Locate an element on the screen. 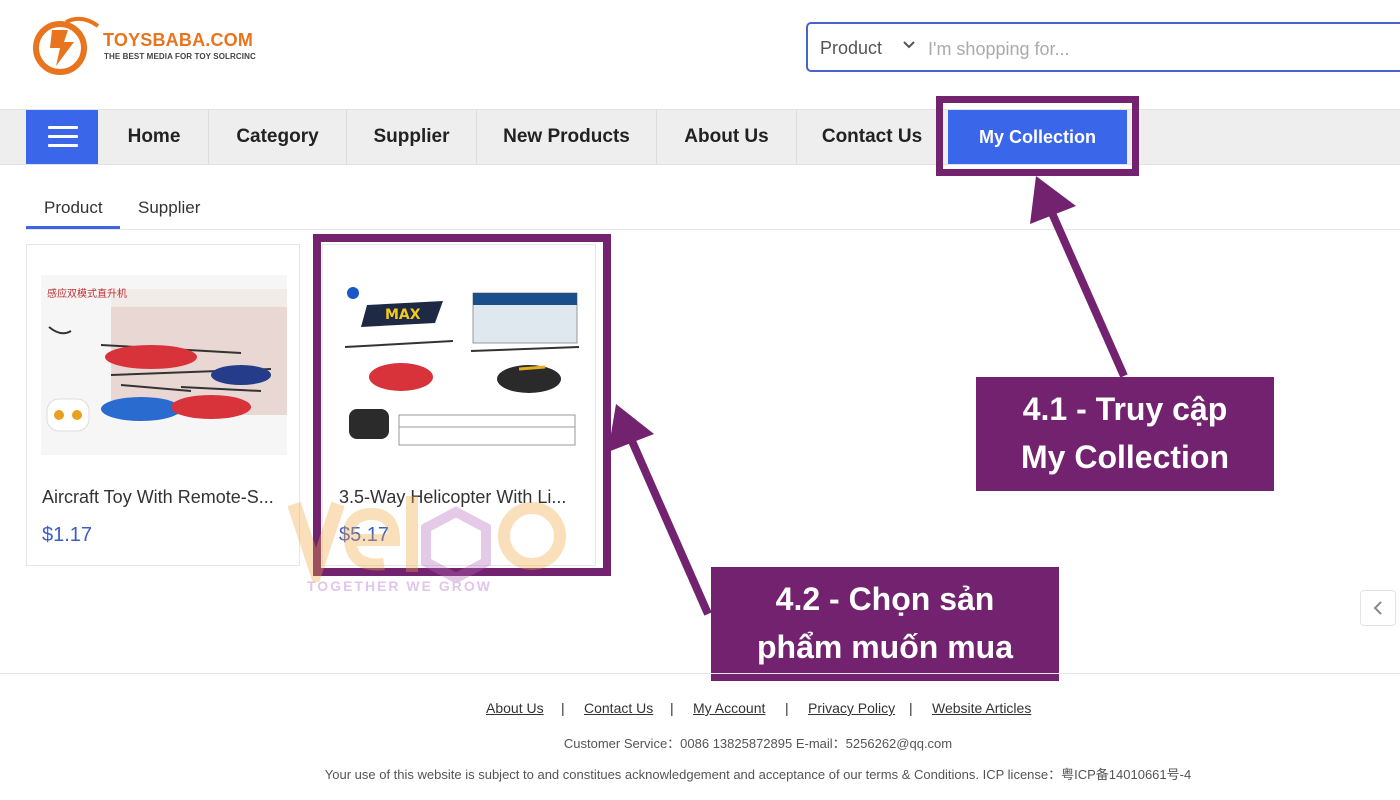 This screenshot has height=800, width=1400. nav-new-products: New Products is located at coordinates (566, 137).